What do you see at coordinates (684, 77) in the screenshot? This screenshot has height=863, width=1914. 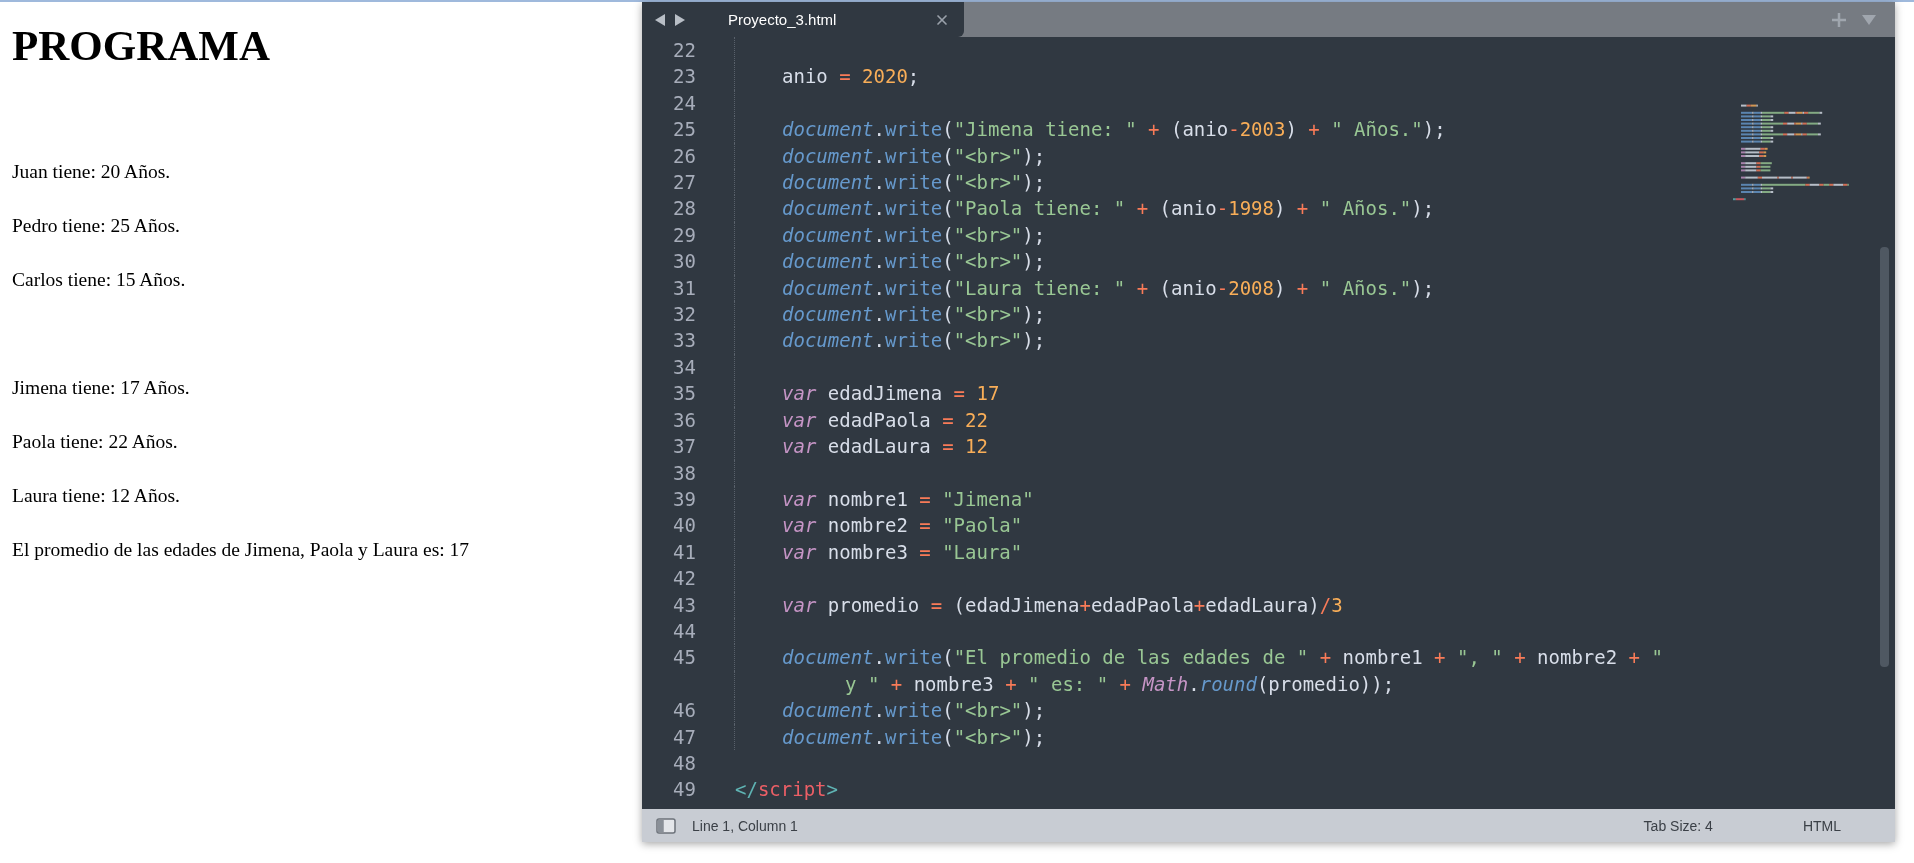 I see `line-number: 23` at bounding box center [684, 77].